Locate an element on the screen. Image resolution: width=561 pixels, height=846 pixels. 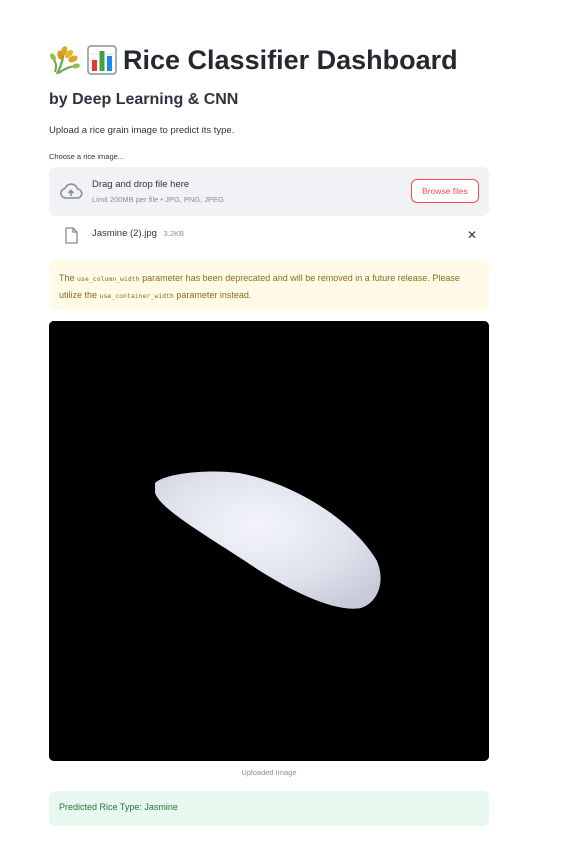
uploaded-file-row: Jasmine (2).jpg 3.2KB ✕ is located at coordinates (269, 235).